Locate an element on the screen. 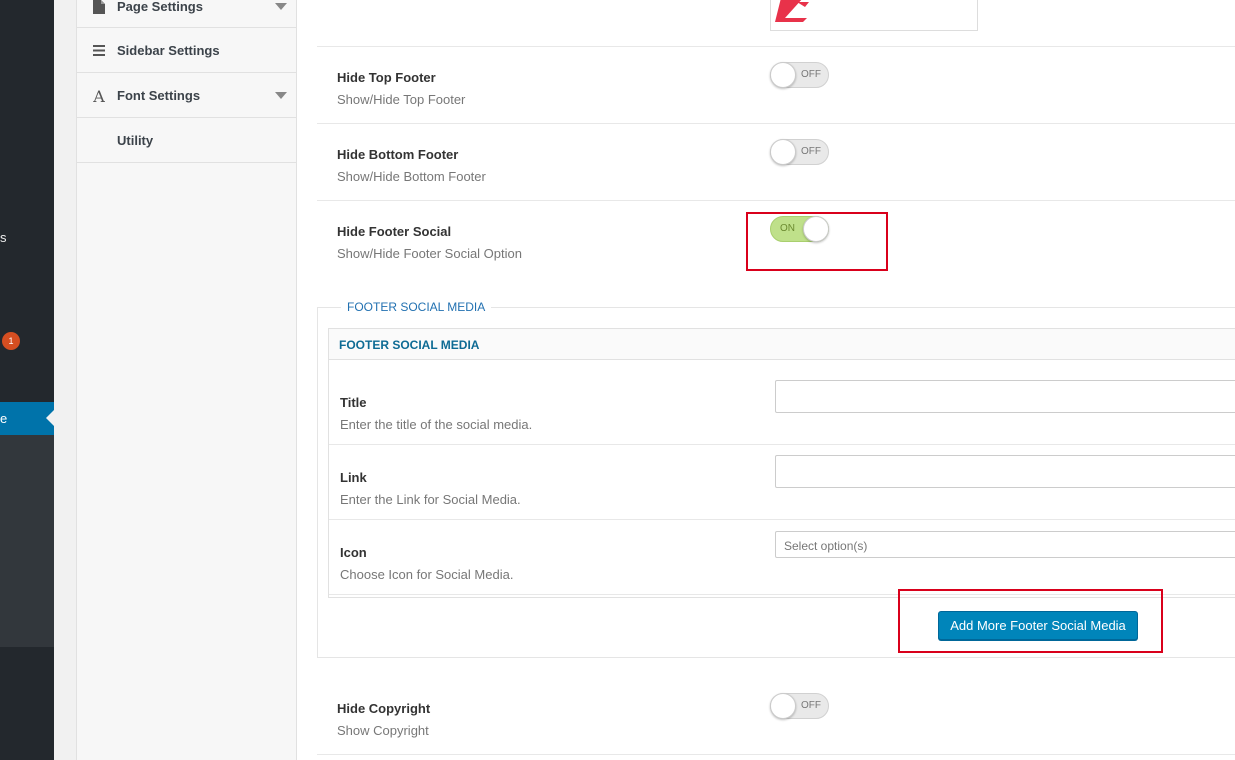 The image size is (1235, 760). field-description: Show/Hide Top Footer is located at coordinates (401, 99).